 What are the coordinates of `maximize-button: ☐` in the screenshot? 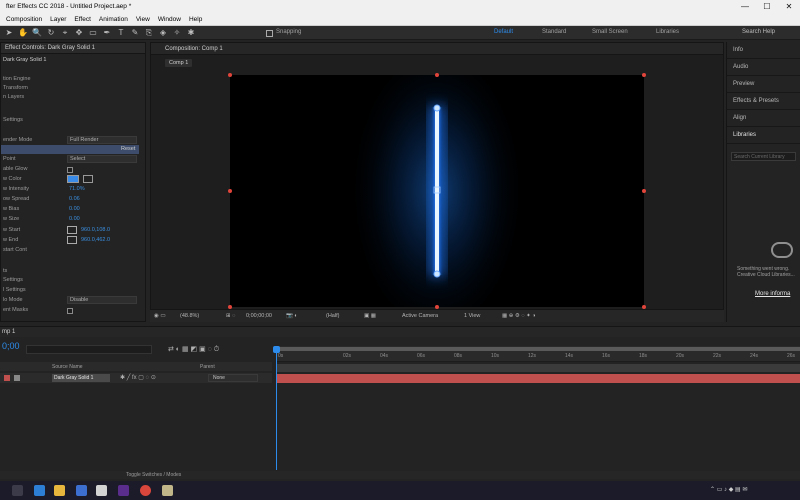 It's located at (767, 7).